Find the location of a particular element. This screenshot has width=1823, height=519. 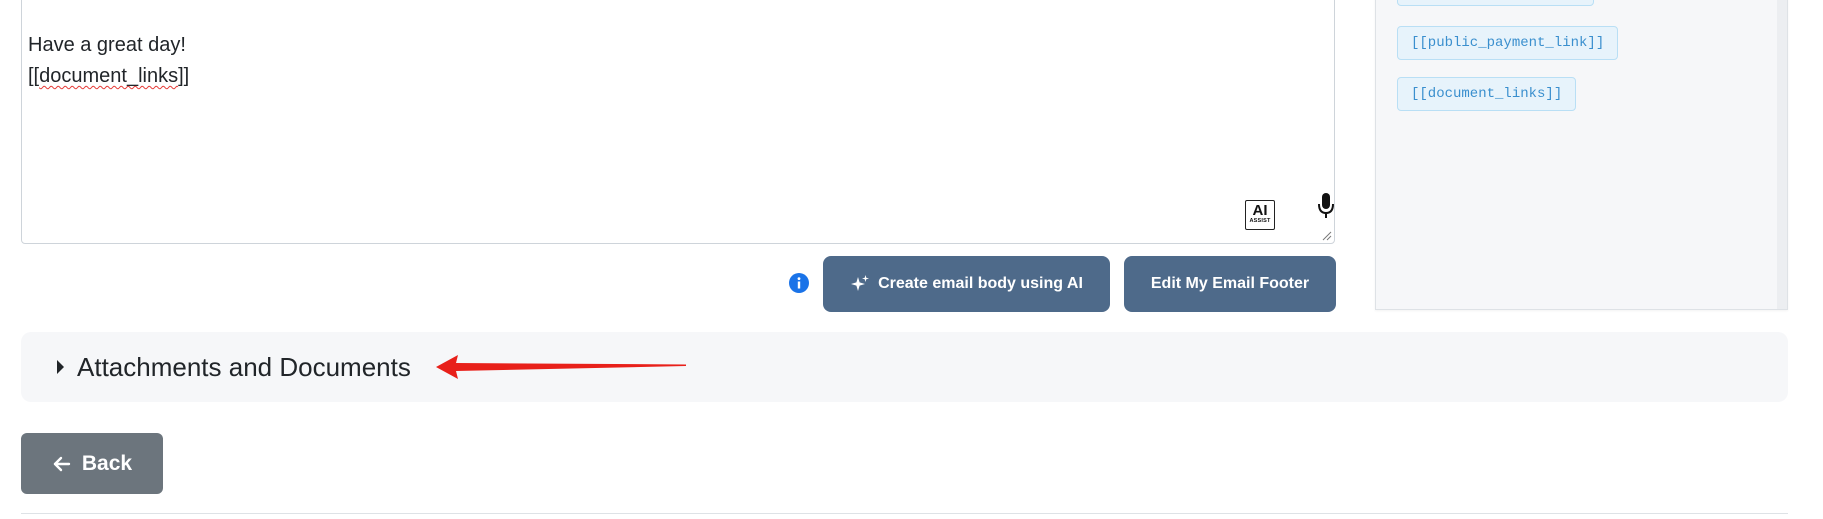

info-icon is located at coordinates (799, 283).